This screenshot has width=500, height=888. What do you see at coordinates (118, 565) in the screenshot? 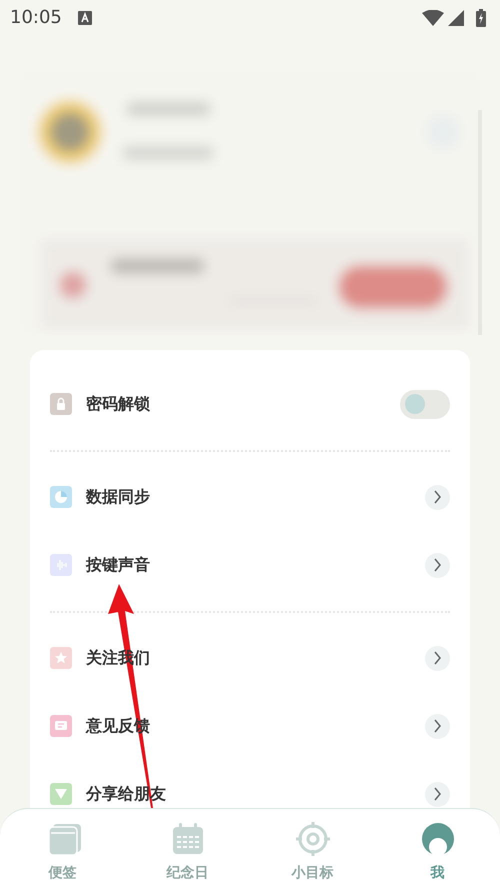
I see `settings-label: 按键声音` at bounding box center [118, 565].